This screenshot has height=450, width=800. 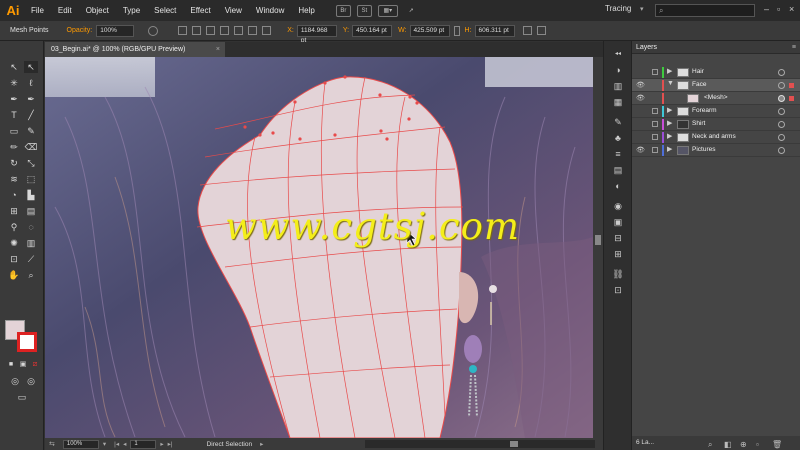 I want to click on graph-tool-icon: ▥, so click(x=31, y=243).